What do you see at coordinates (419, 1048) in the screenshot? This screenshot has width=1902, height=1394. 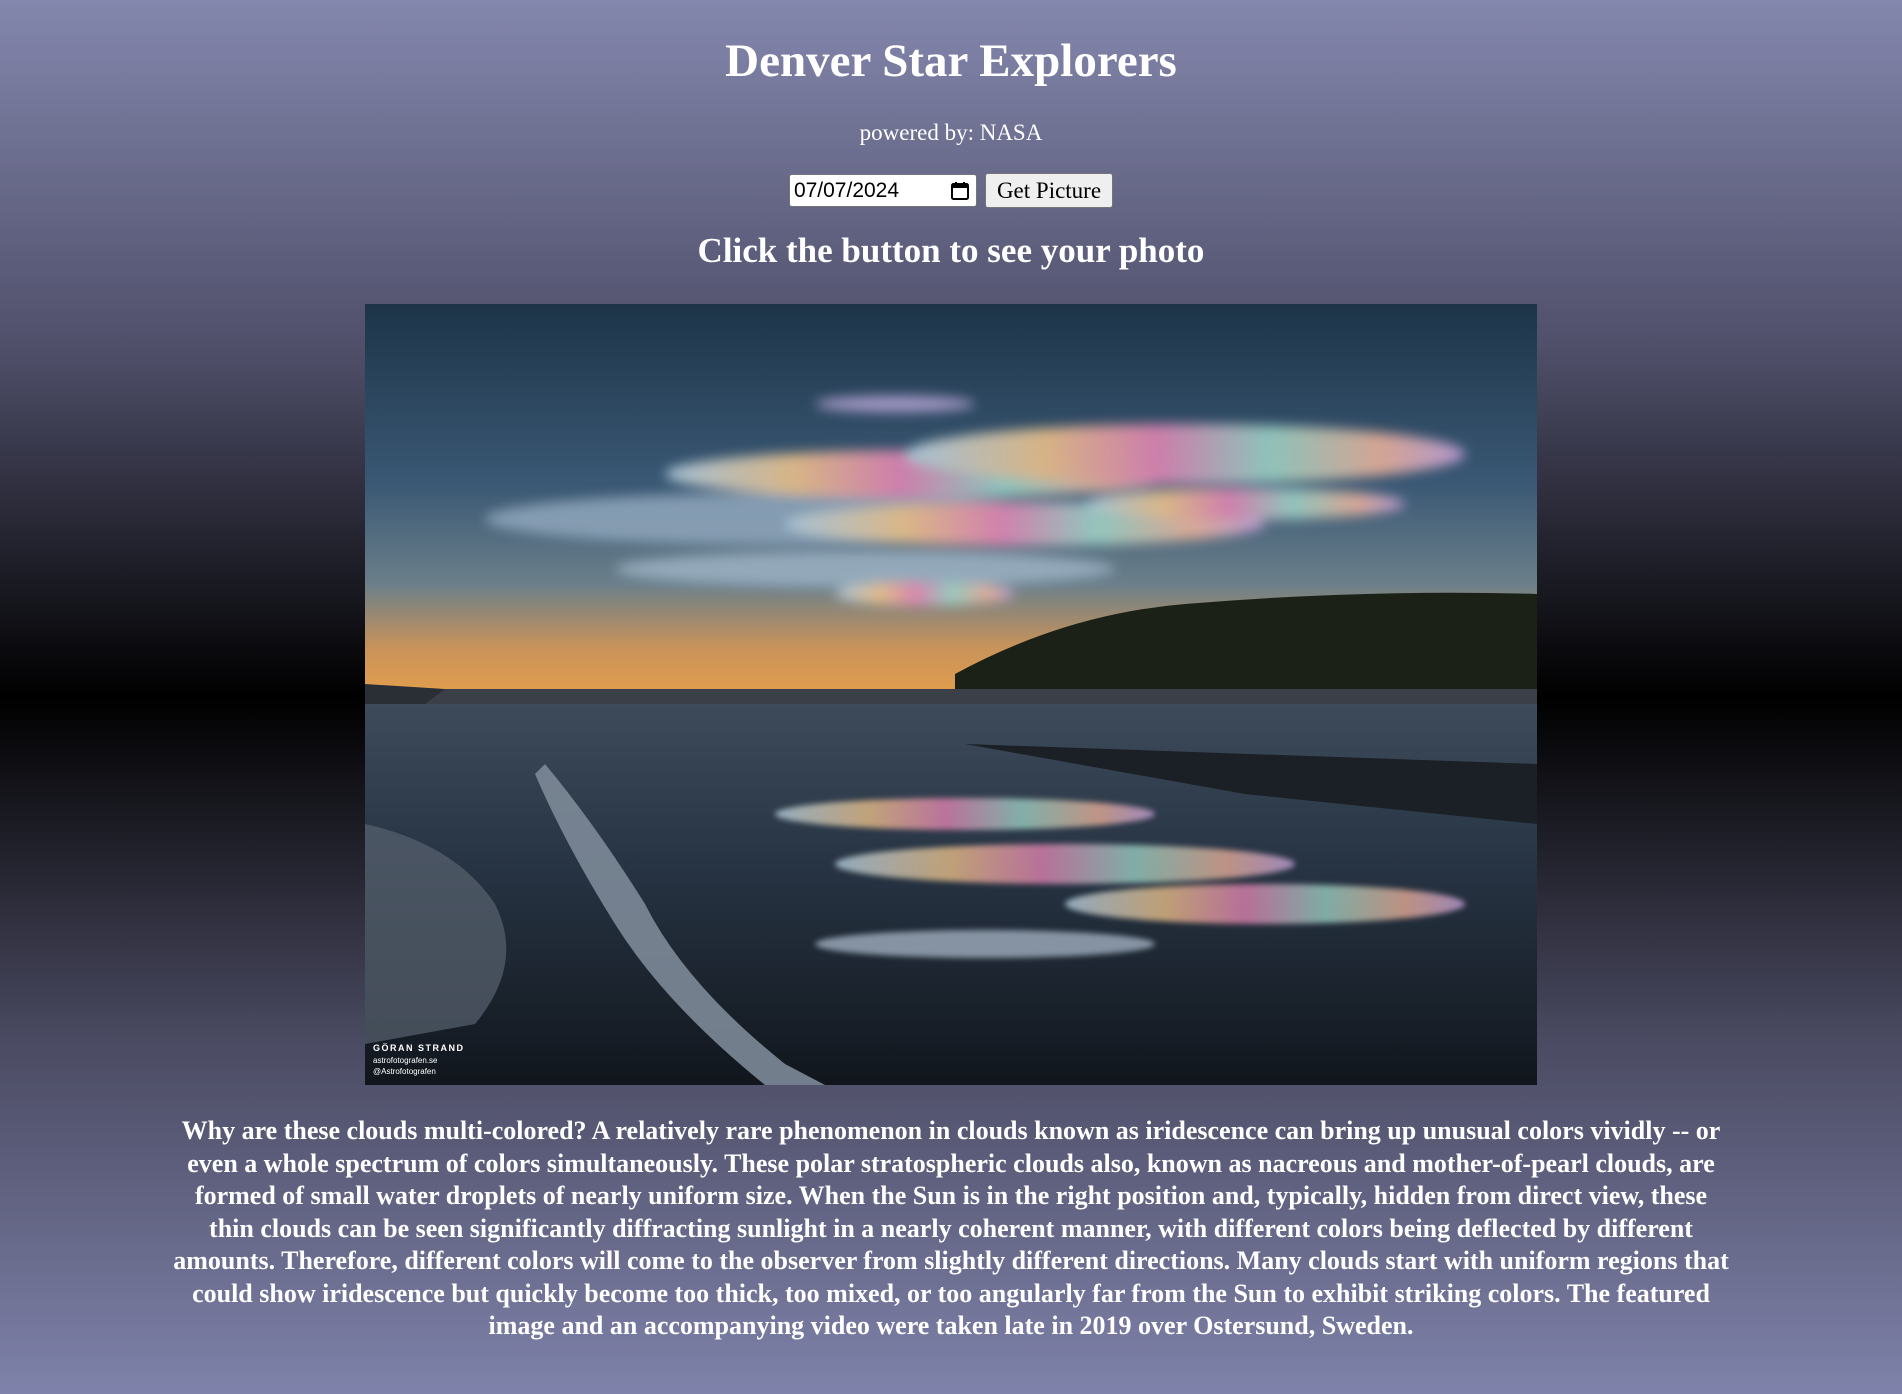 I see `watermark-name: GÖRAN STRAND` at bounding box center [419, 1048].